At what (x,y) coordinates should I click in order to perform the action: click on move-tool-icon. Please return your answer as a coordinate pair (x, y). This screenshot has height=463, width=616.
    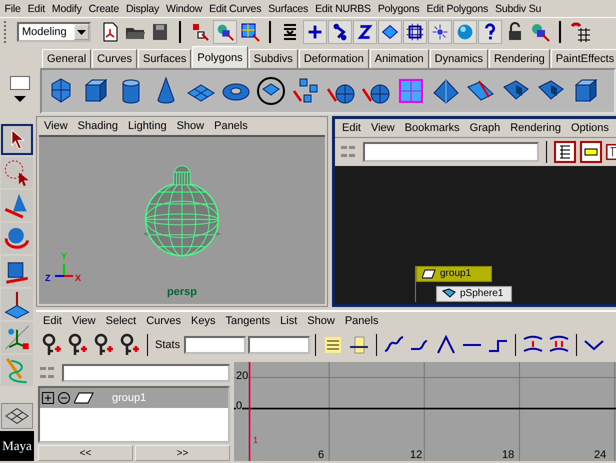
    Looking at the image, I should click on (17, 205).